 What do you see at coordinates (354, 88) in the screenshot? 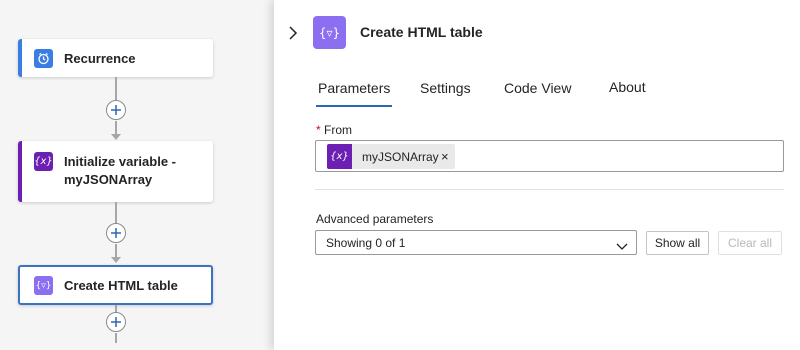
I see `tab-parameters: Parameters` at bounding box center [354, 88].